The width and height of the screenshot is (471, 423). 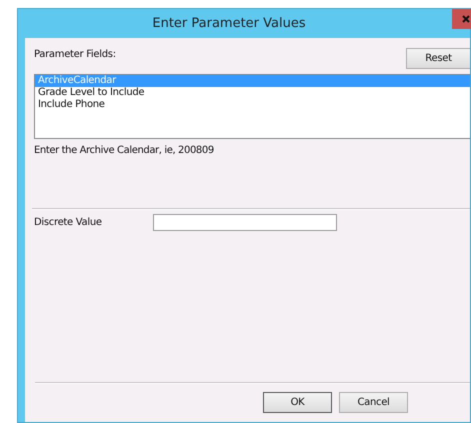 I want to click on list-item: Grade Level to Include, so click(x=252, y=93).